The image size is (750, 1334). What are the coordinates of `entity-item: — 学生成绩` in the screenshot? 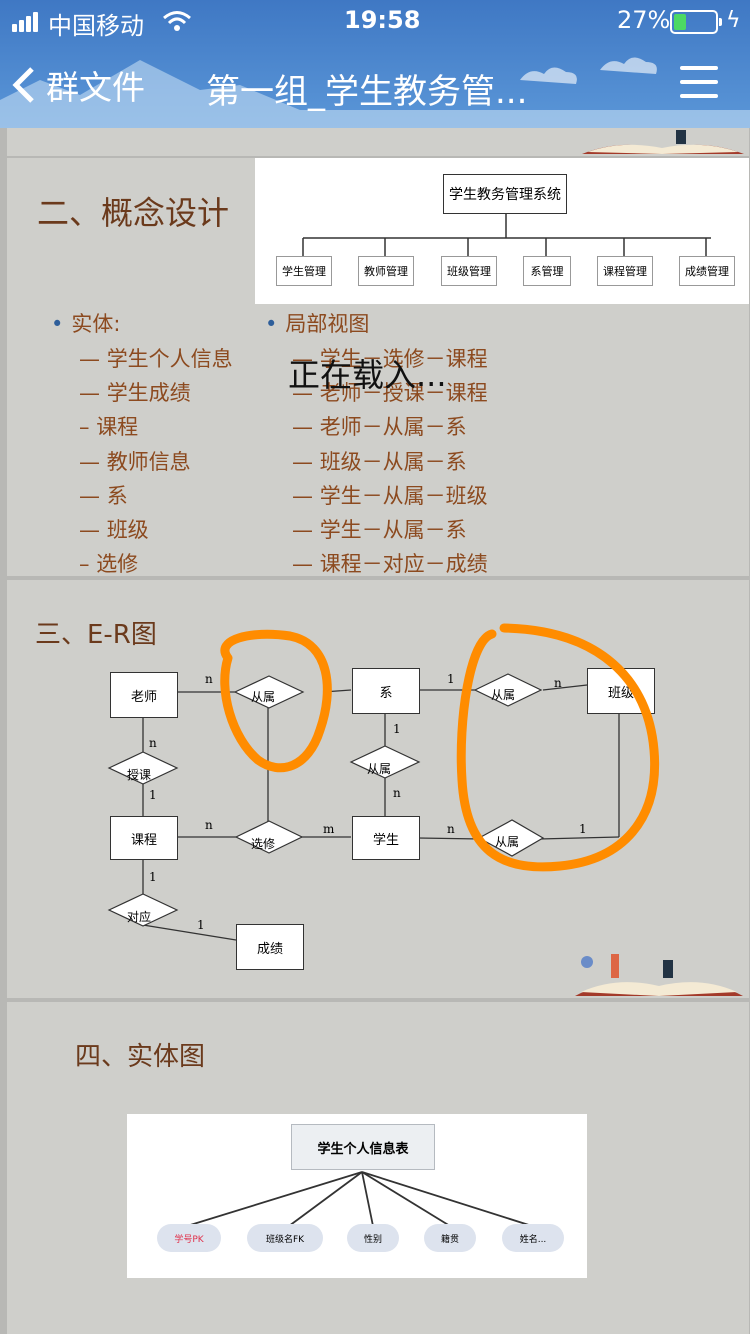 It's located at (135, 393).